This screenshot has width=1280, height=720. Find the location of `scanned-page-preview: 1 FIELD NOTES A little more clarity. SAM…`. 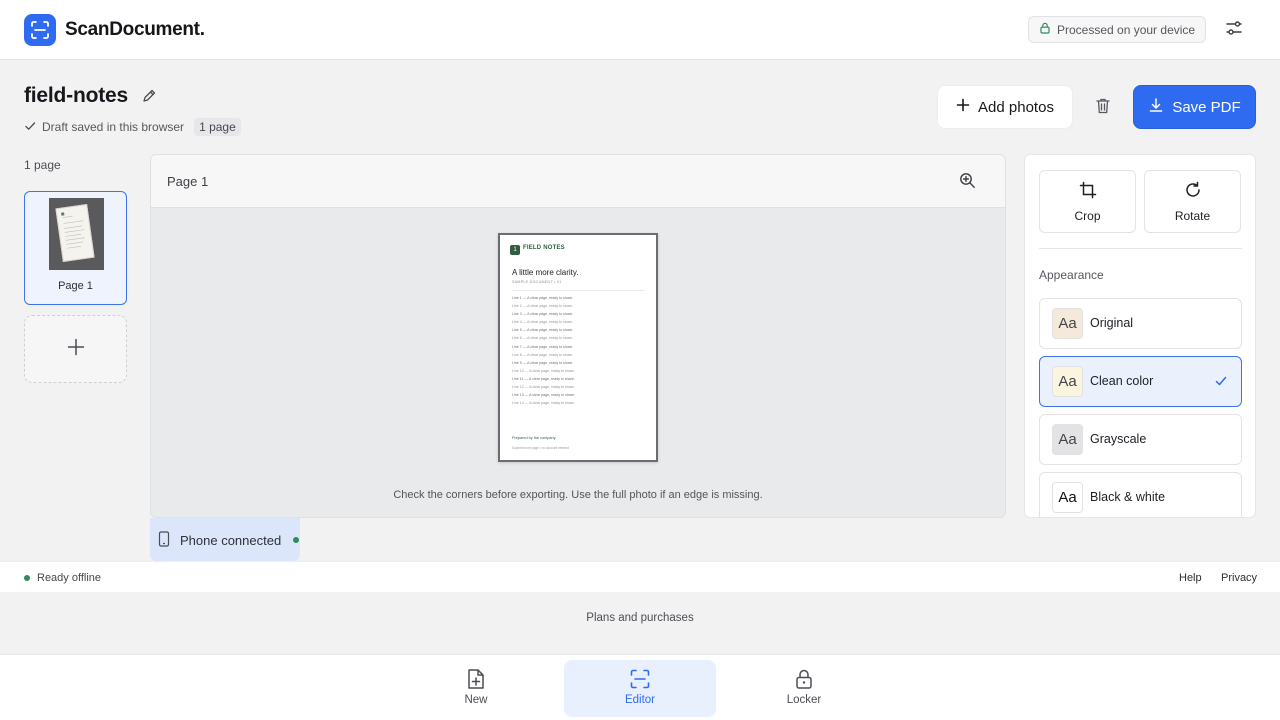

scanned-page-preview: 1 FIELD NOTES A little more clarity. SAM… is located at coordinates (578, 347).